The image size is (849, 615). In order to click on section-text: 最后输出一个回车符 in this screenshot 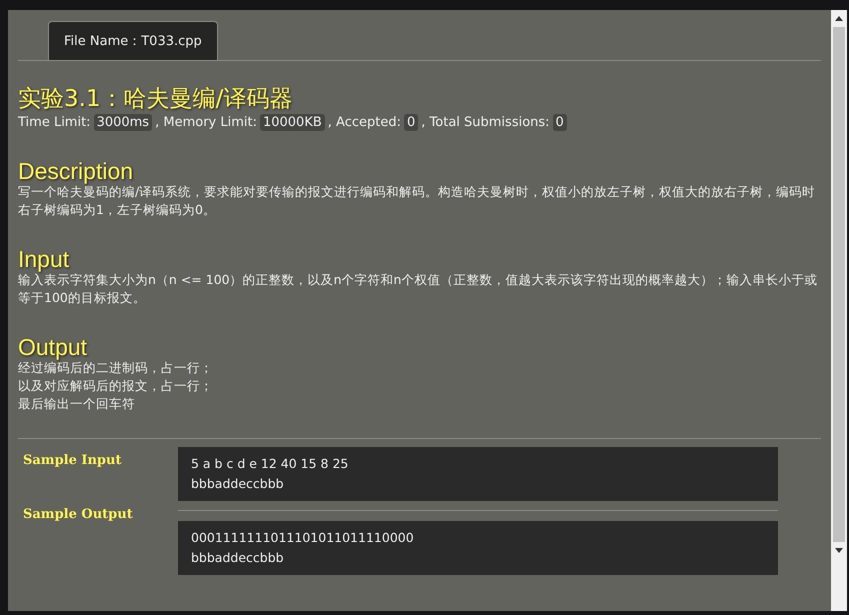, I will do `click(77, 404)`.